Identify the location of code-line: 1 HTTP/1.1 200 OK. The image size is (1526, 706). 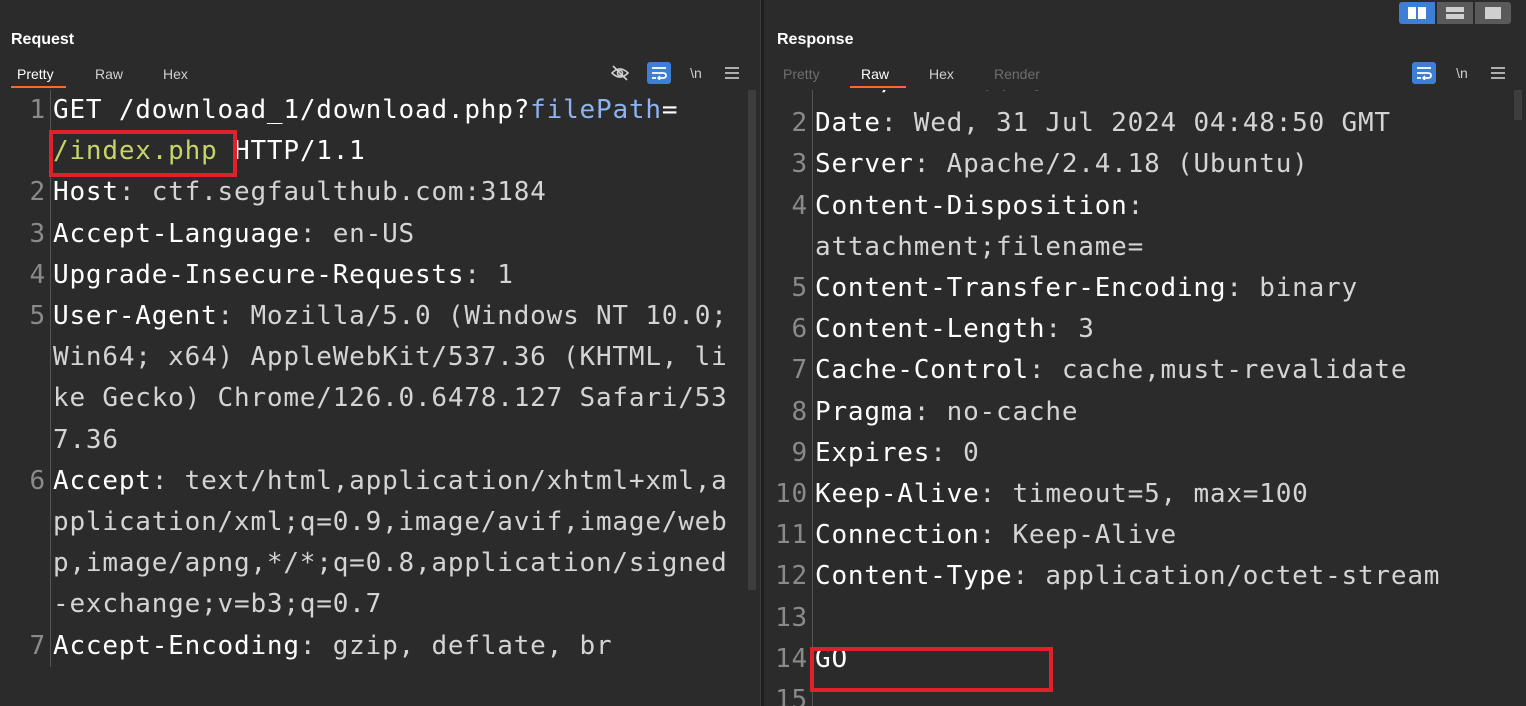
(1138, 97).